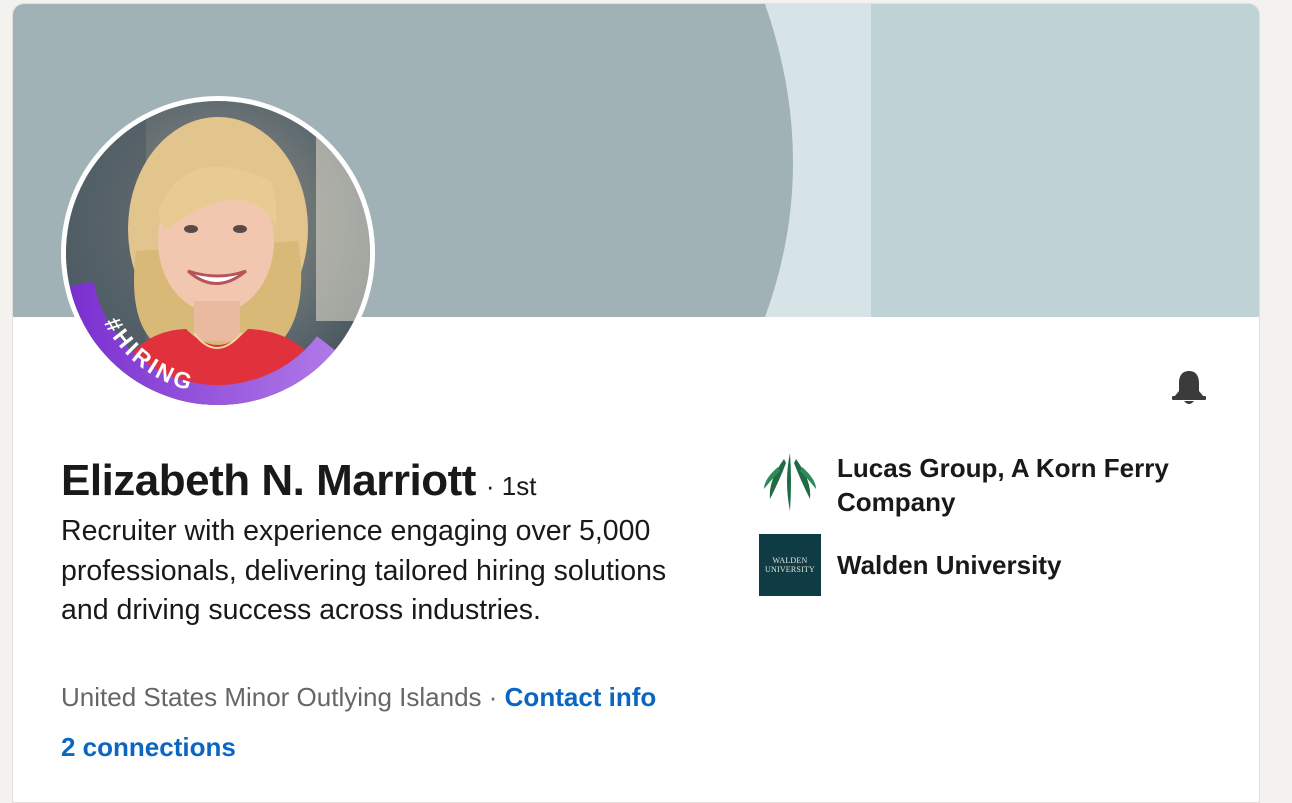  I want to click on walden-university-logo: WALDEN UNIVERSITY, so click(790, 565).